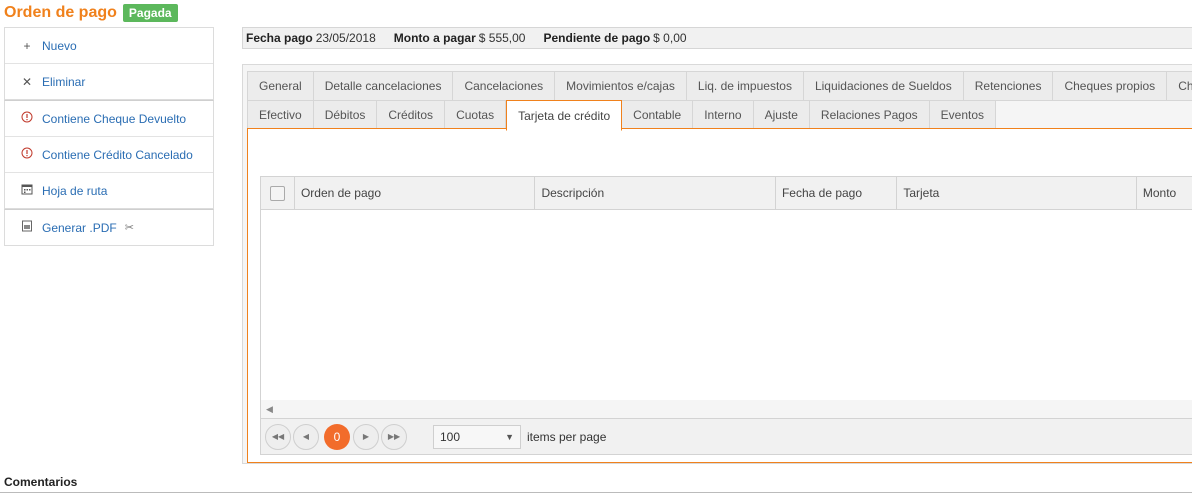  I want to click on monto-value: $ 555,00, so click(502, 38).